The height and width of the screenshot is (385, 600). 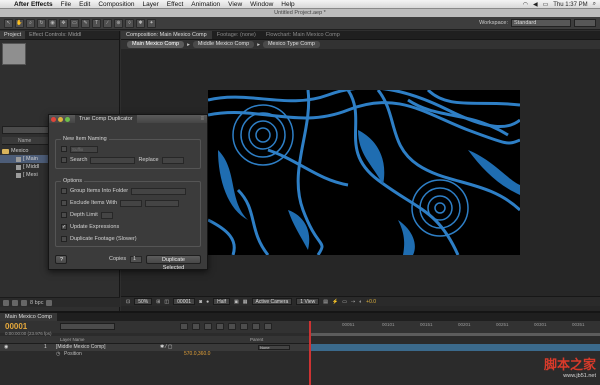 What do you see at coordinates (585, 23) in the screenshot?
I see `help-search-input` at bounding box center [585, 23].